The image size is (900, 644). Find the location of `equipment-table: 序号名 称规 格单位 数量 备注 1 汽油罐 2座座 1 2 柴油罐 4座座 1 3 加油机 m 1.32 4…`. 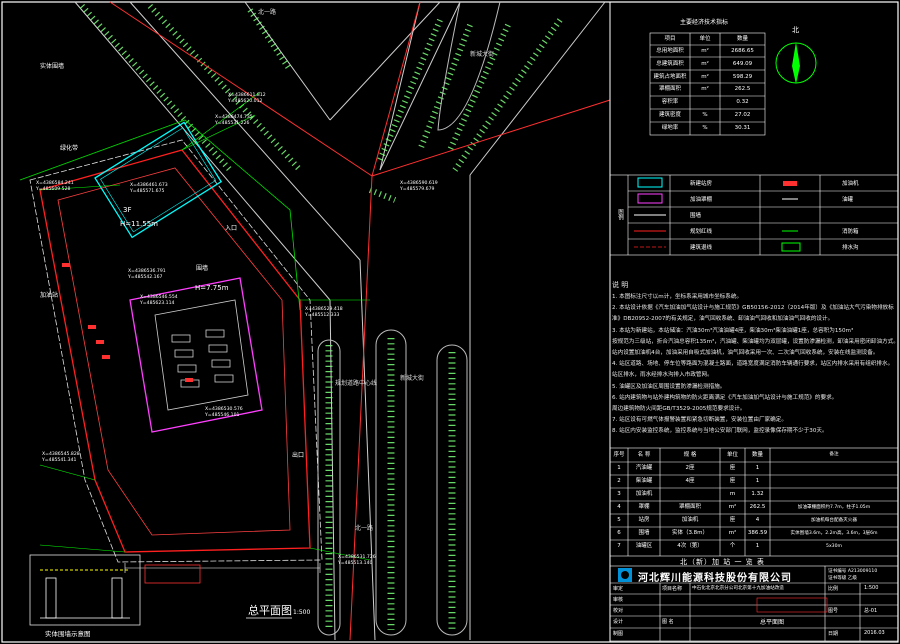

equipment-table: 序号名 称规 格单位 数量 备注 1 汽油罐 2座座 1 2 柴油罐 4座座 1 3 加油机 m 1.32 4… is located at coordinates (754, 500).